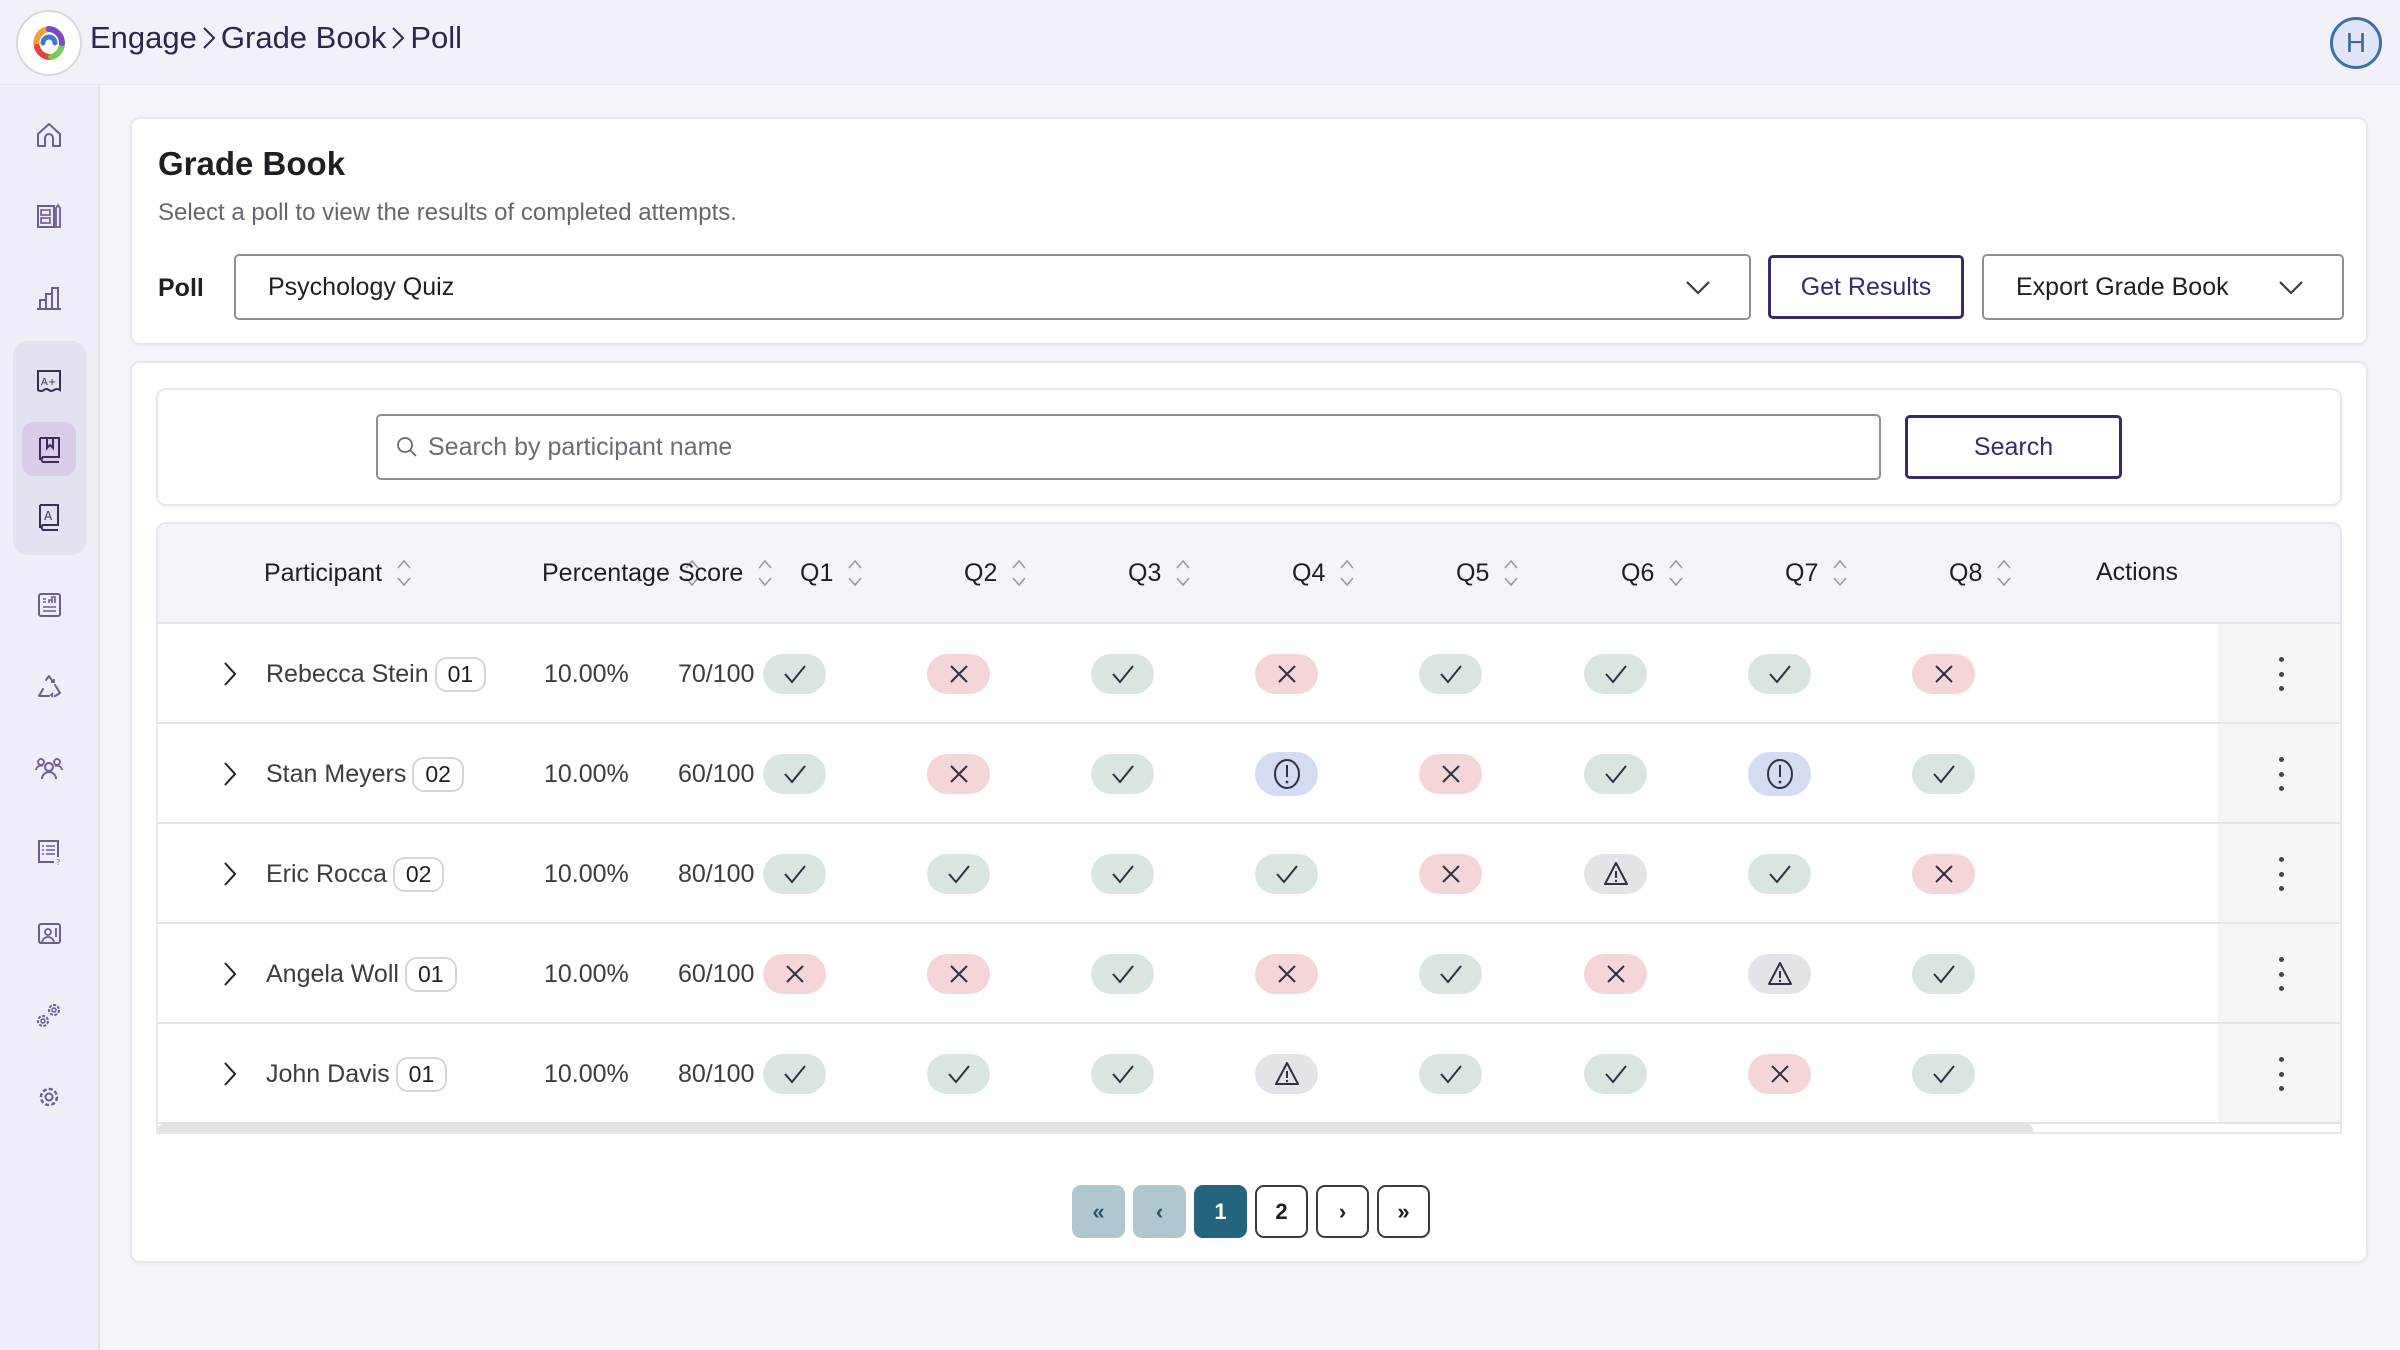 This screenshot has width=2400, height=1350. What do you see at coordinates (1487, 573) in the screenshot?
I see `column-header-q5: Q5` at bounding box center [1487, 573].